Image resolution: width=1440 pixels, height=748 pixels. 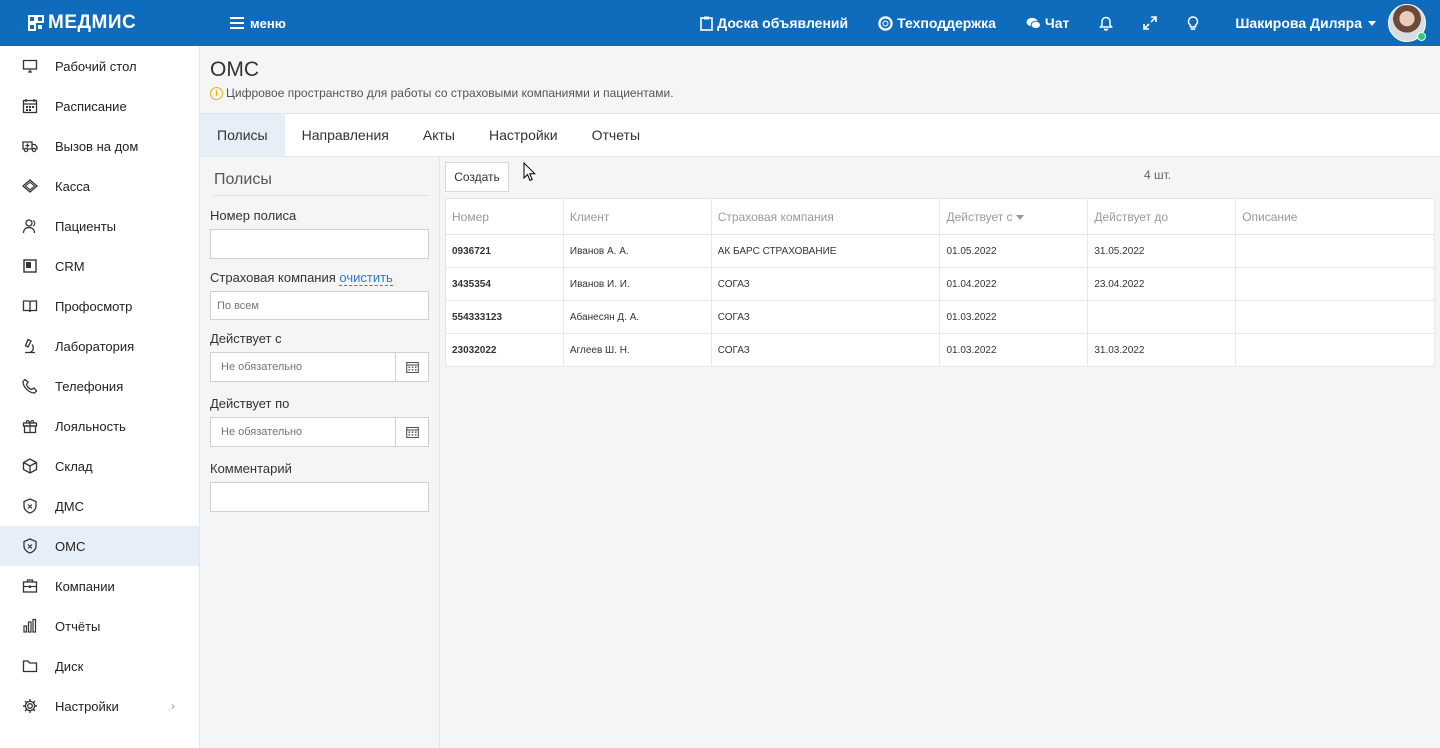 I want to click on cell-valid-from: 01.04.2022, so click(x=1014, y=284).